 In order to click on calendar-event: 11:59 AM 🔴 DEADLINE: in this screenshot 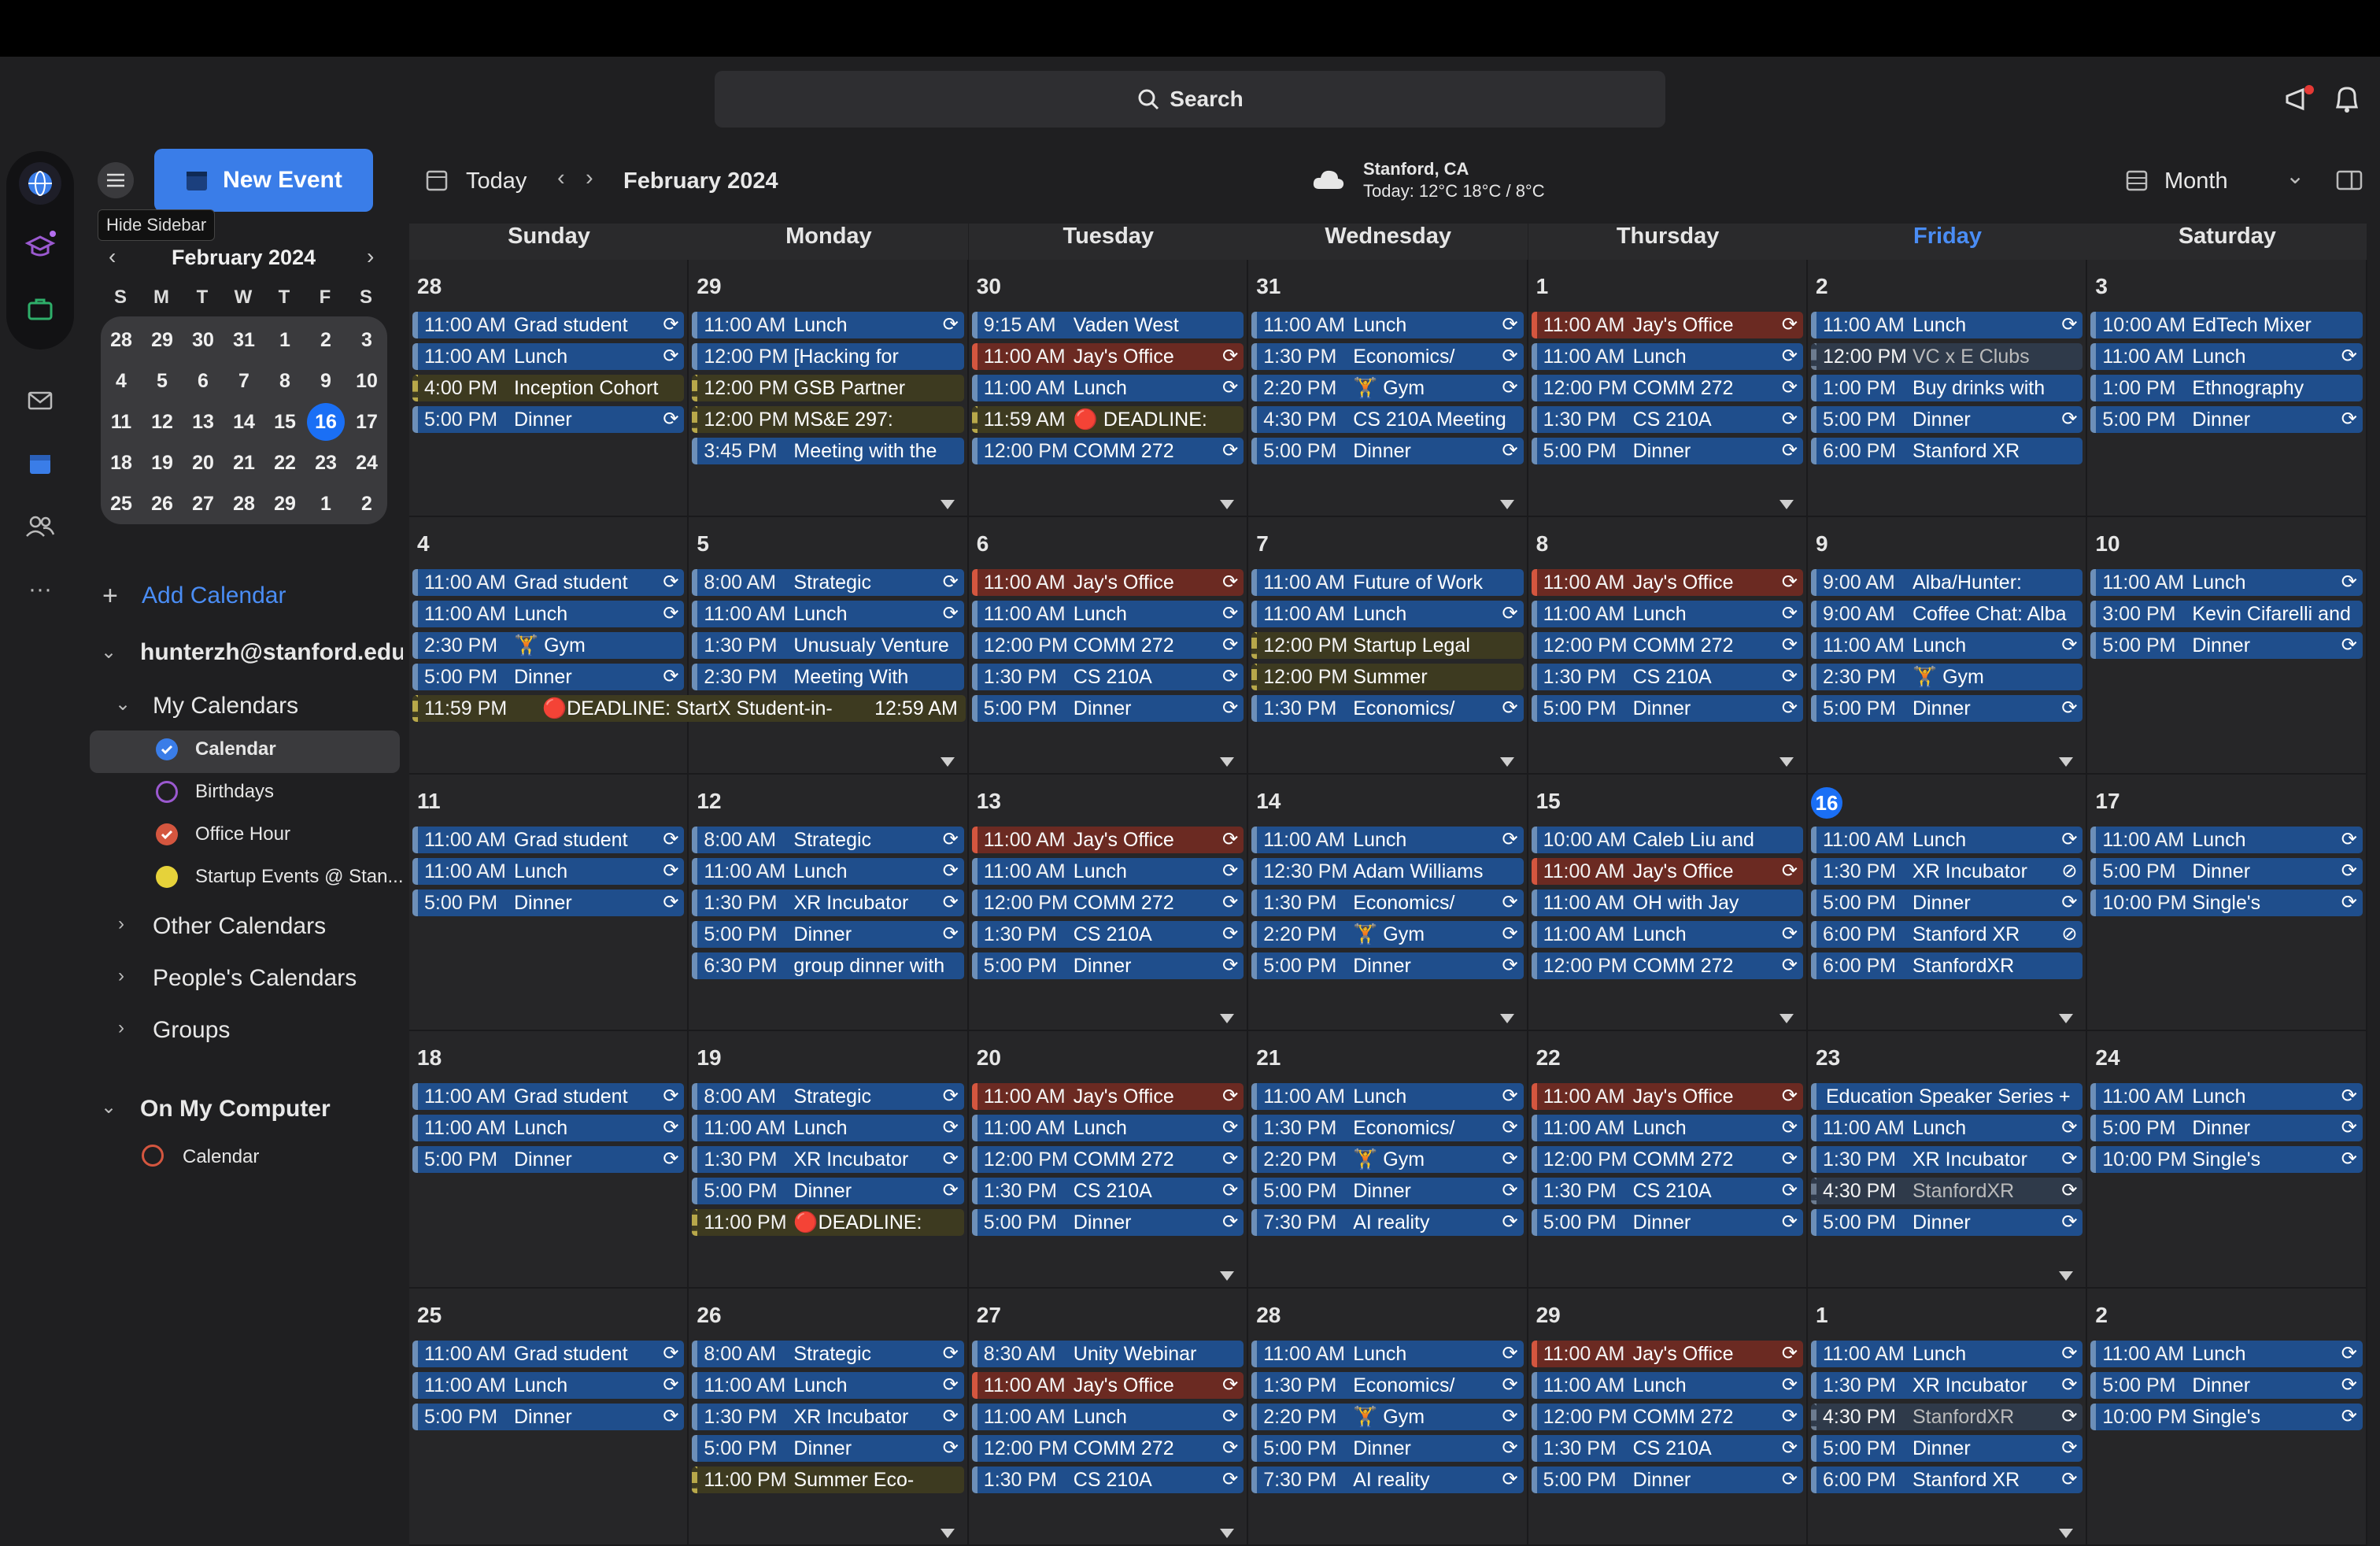, I will do `click(1107, 420)`.